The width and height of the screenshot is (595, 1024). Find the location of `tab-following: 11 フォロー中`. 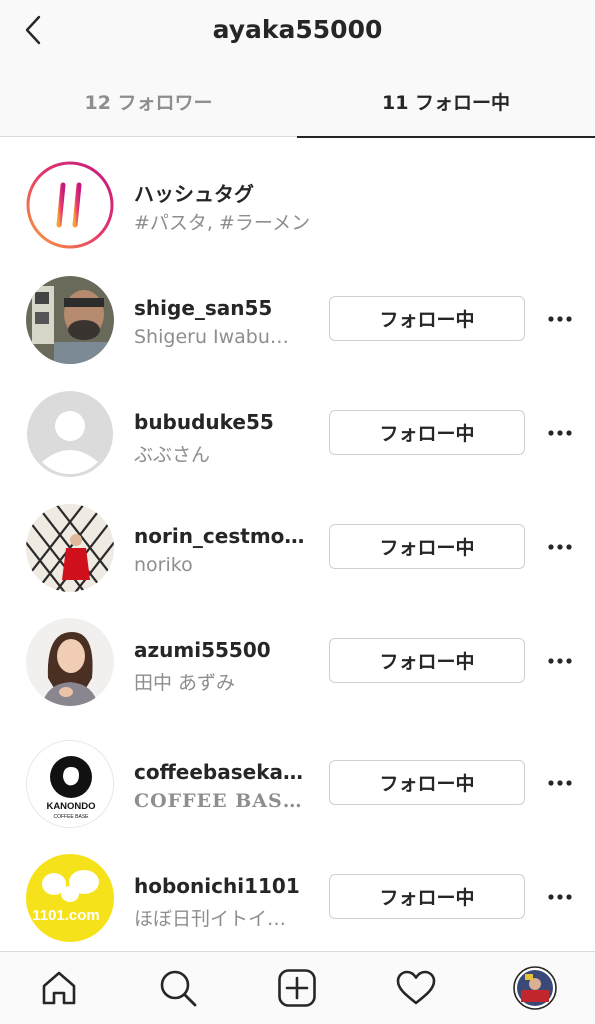

tab-following: 11 フォロー中 is located at coordinates (446, 102).